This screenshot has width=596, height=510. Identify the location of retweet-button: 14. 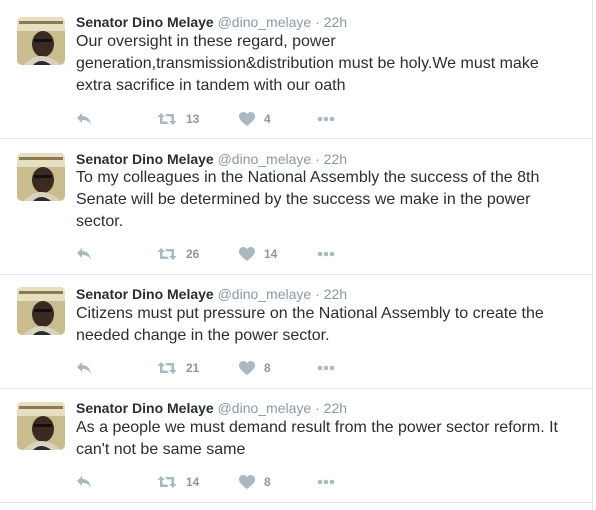
(178, 482).